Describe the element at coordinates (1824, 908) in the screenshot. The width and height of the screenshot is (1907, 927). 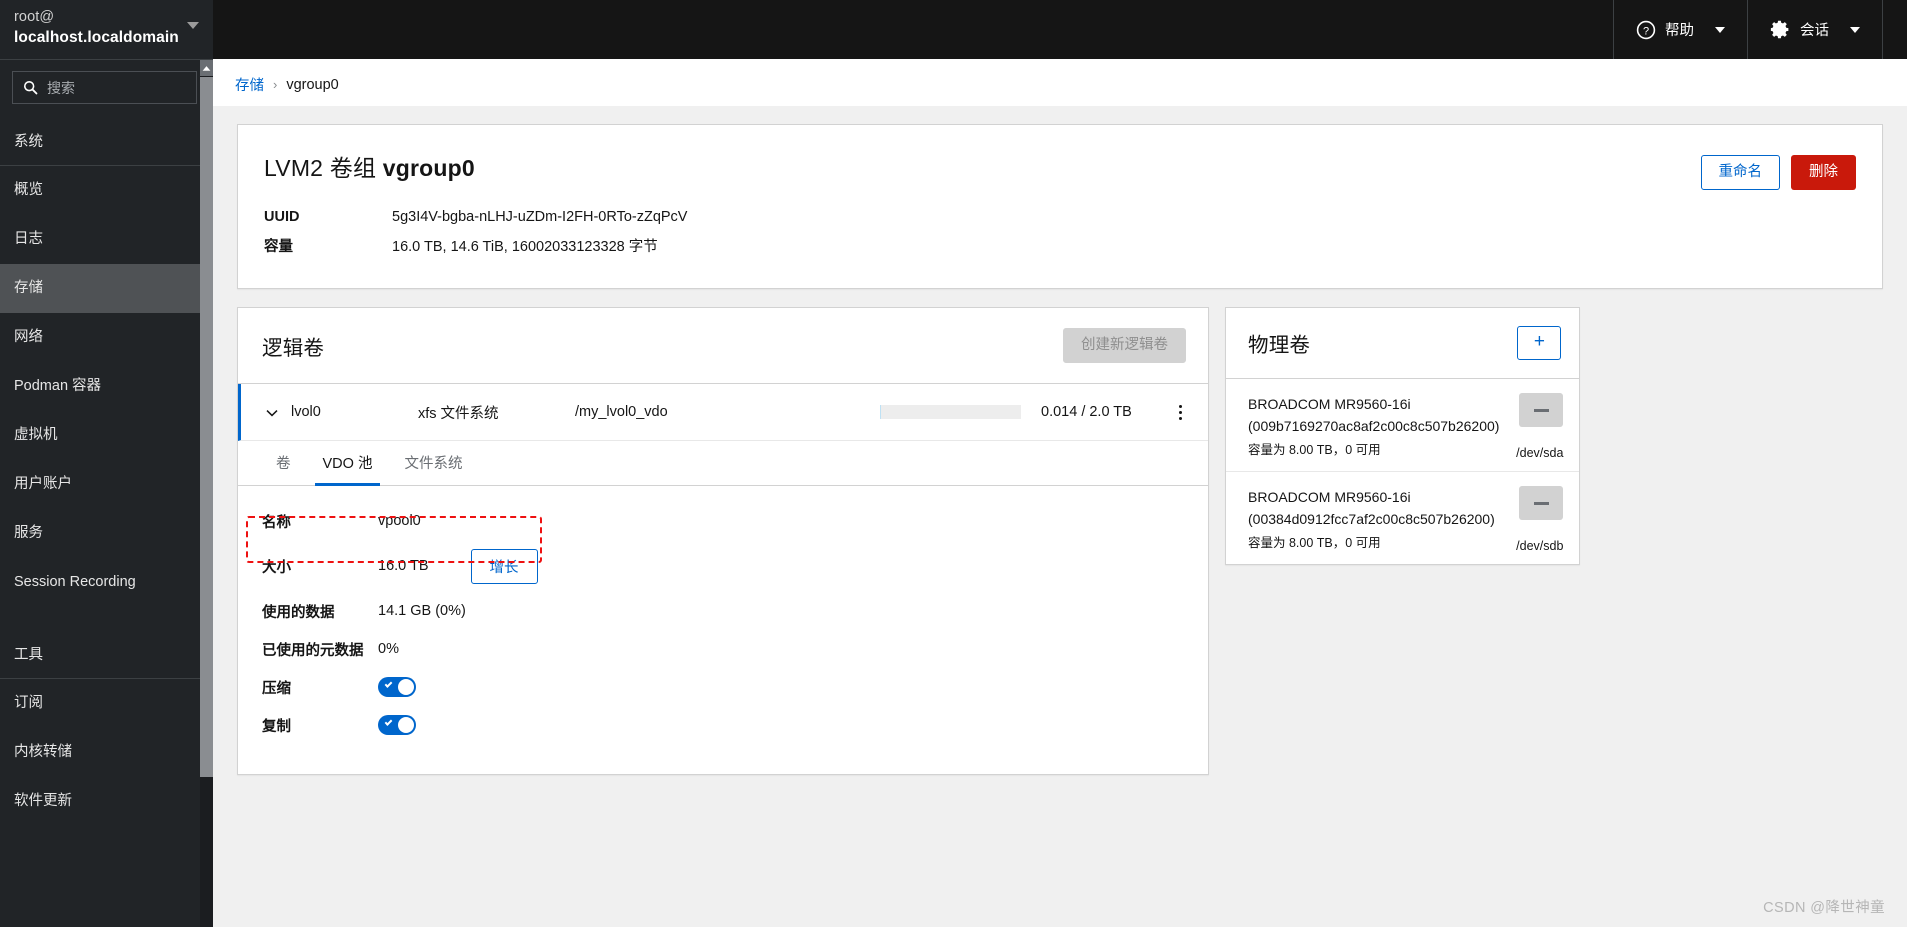
I see `watermark: CSDN @降世神童` at that location.